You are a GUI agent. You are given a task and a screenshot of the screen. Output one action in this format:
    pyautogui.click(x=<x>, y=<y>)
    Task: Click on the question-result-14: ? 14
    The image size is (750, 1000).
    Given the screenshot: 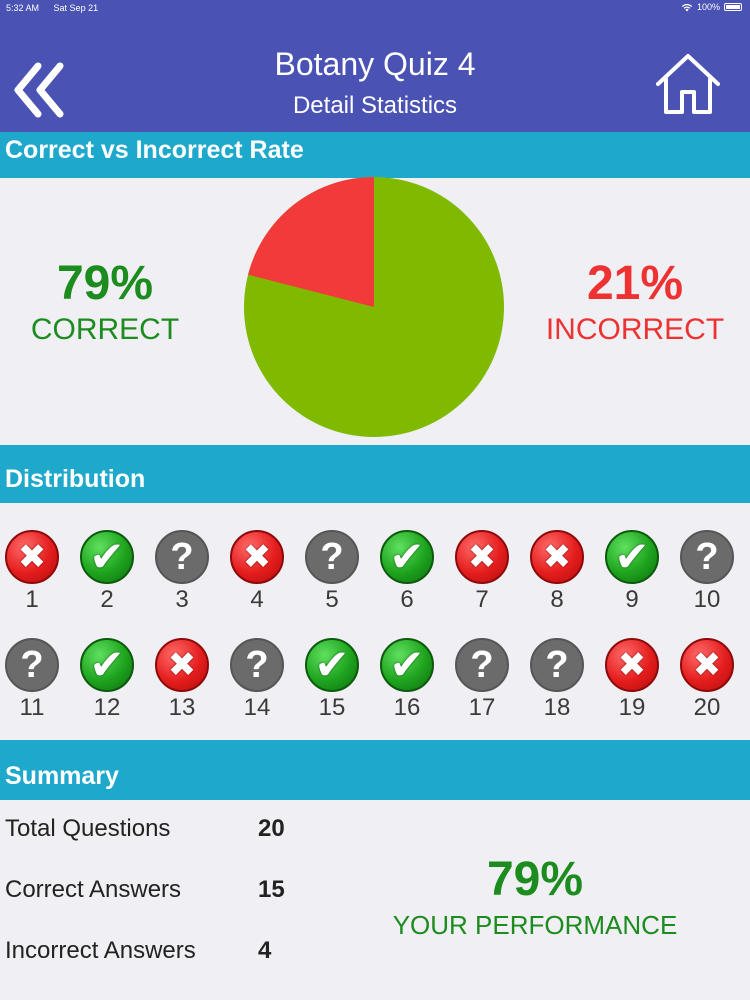 What is the action you would take?
    pyautogui.click(x=257, y=680)
    